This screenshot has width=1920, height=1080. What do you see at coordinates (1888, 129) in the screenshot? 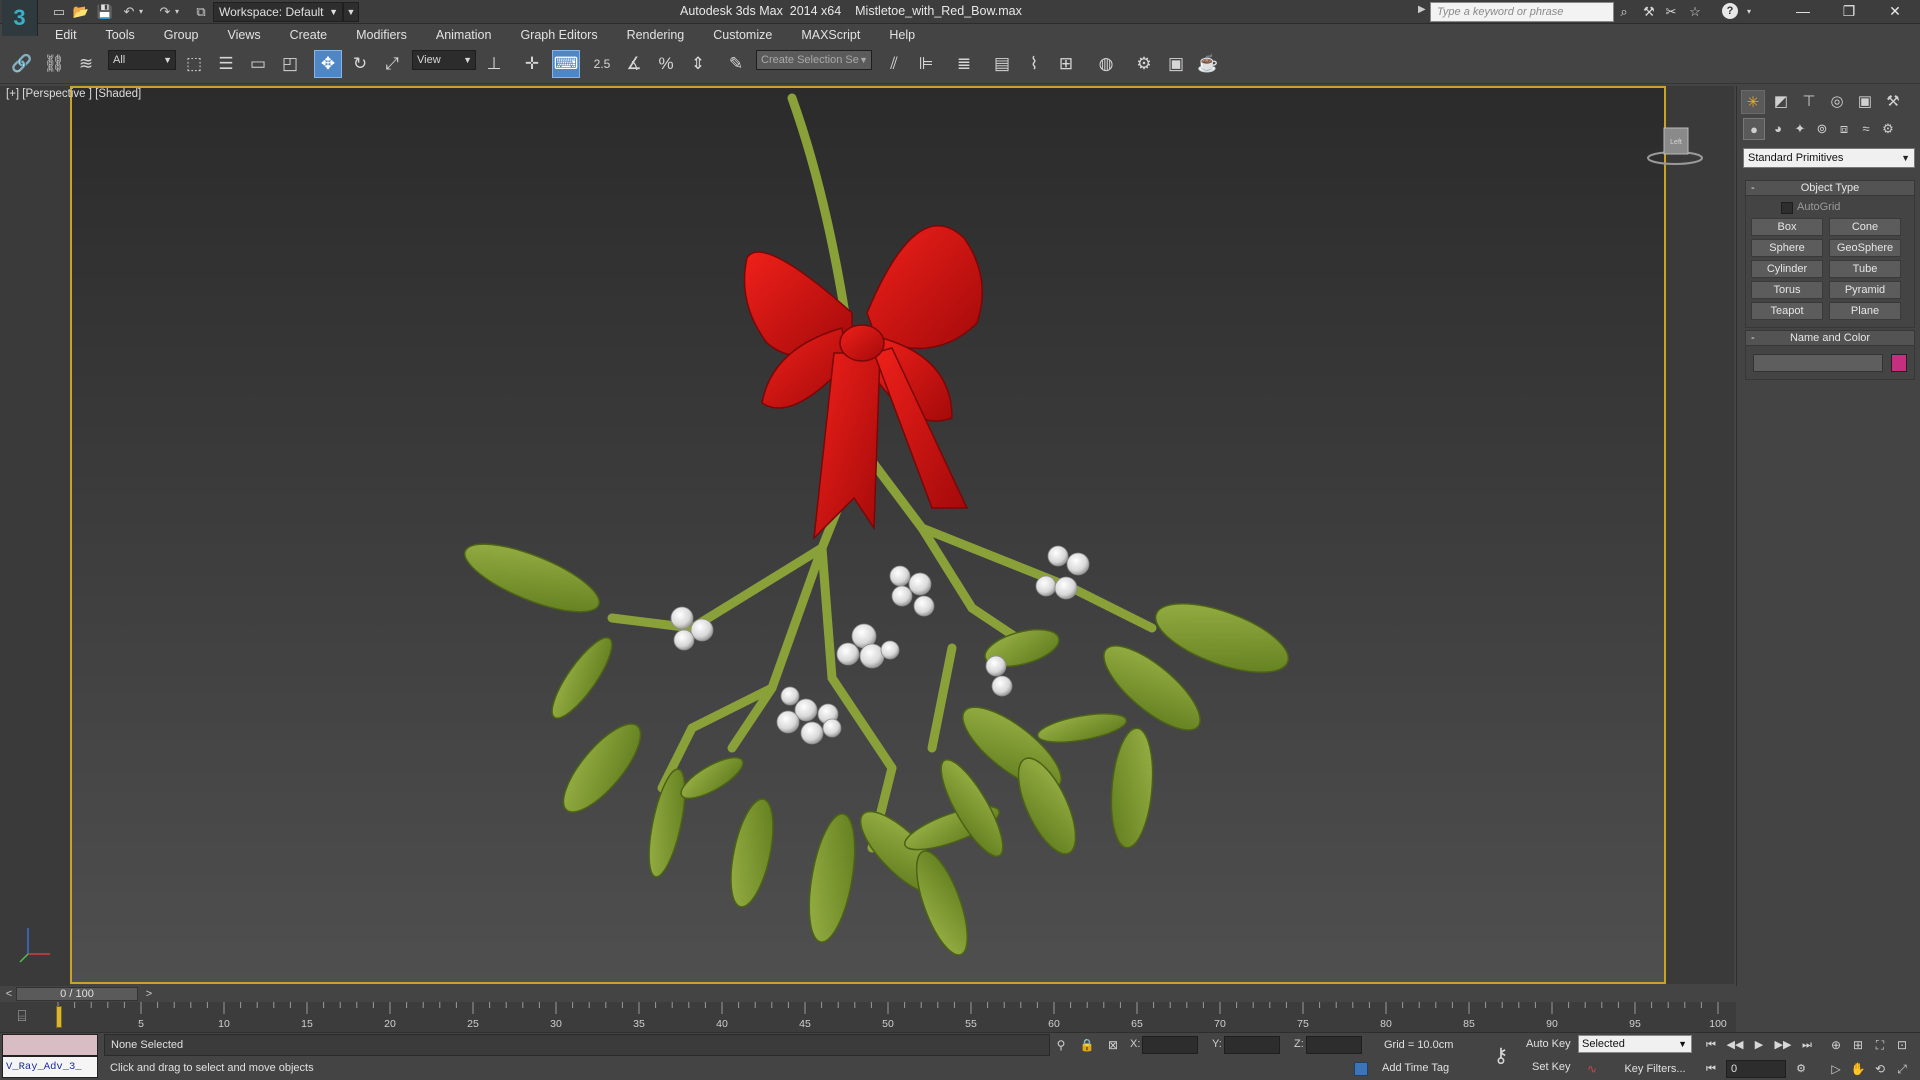
I see `systems-icon: ⚙` at bounding box center [1888, 129].